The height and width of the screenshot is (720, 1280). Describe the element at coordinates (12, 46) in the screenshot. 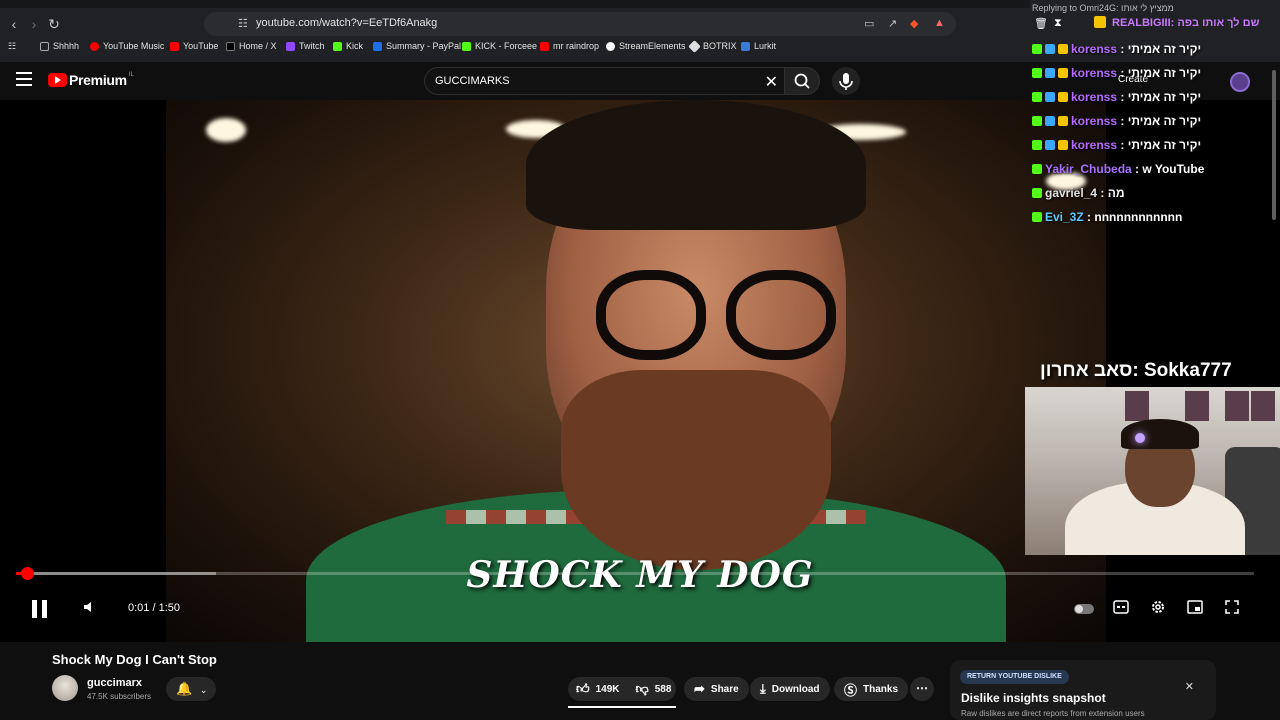

I see `apps-icon: ☷` at that location.